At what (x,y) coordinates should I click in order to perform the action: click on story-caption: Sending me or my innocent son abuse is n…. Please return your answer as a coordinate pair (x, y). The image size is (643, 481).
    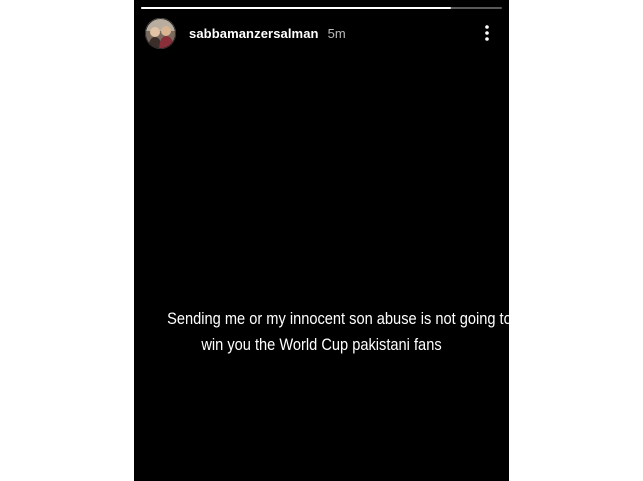
    Looking at the image, I should click on (334, 332).